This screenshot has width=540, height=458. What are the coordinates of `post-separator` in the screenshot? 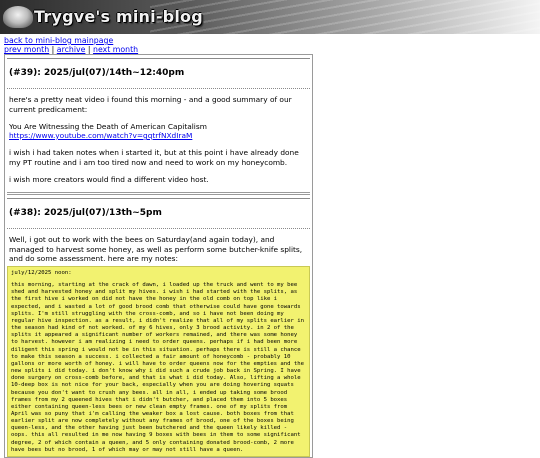 It's located at (158, 193).